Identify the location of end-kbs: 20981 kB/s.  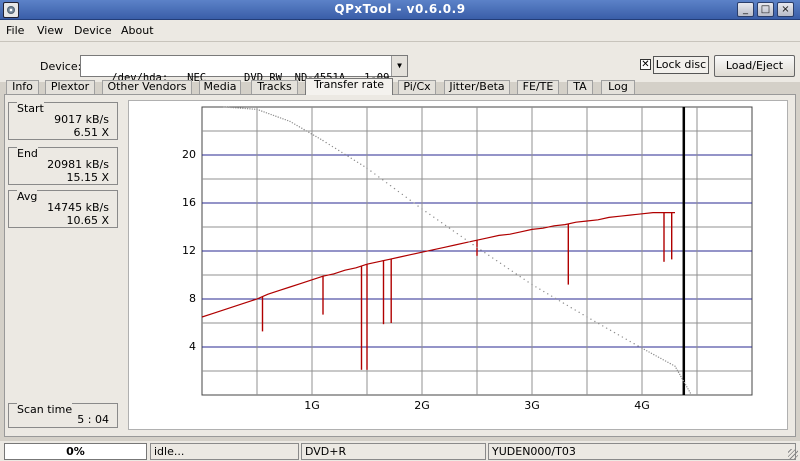
(78, 164).